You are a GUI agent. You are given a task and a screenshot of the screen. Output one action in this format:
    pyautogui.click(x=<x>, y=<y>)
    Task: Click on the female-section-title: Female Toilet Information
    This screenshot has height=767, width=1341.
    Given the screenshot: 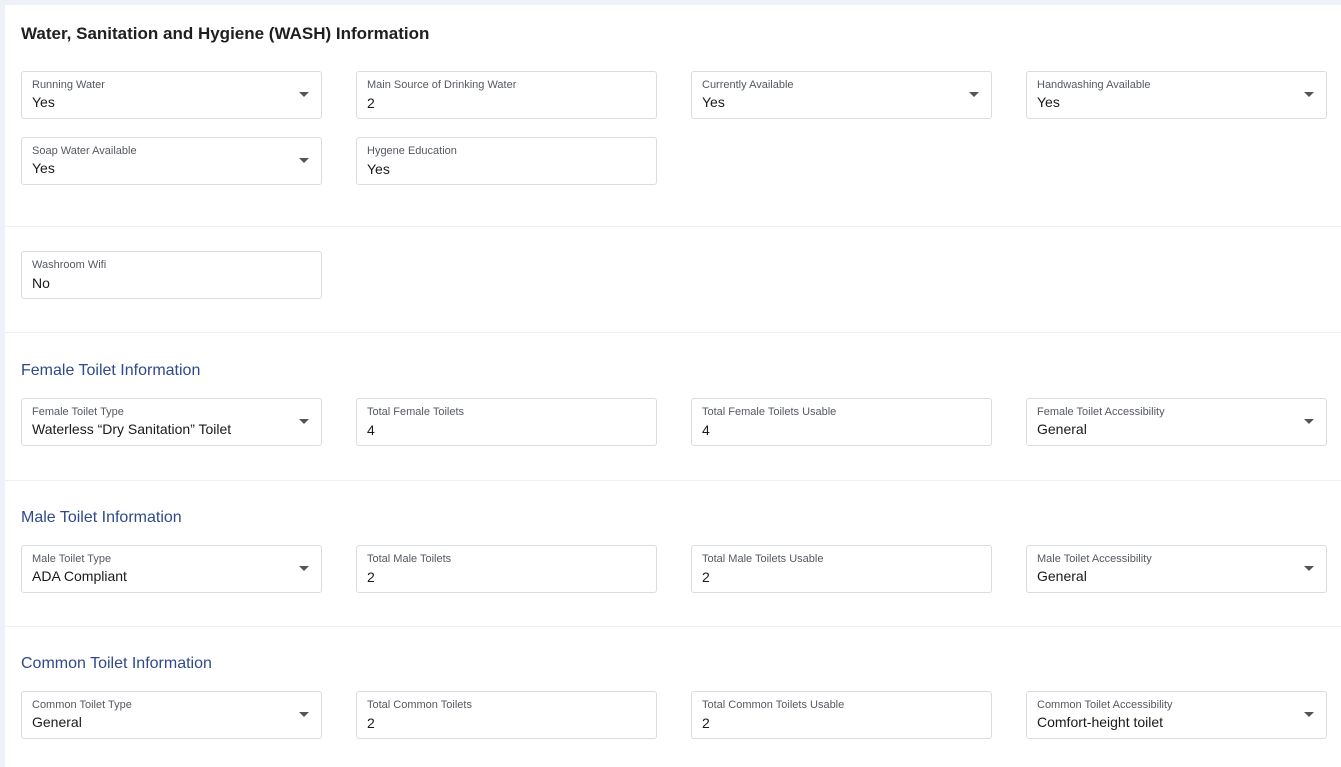 What is the action you would take?
    pyautogui.click(x=111, y=370)
    